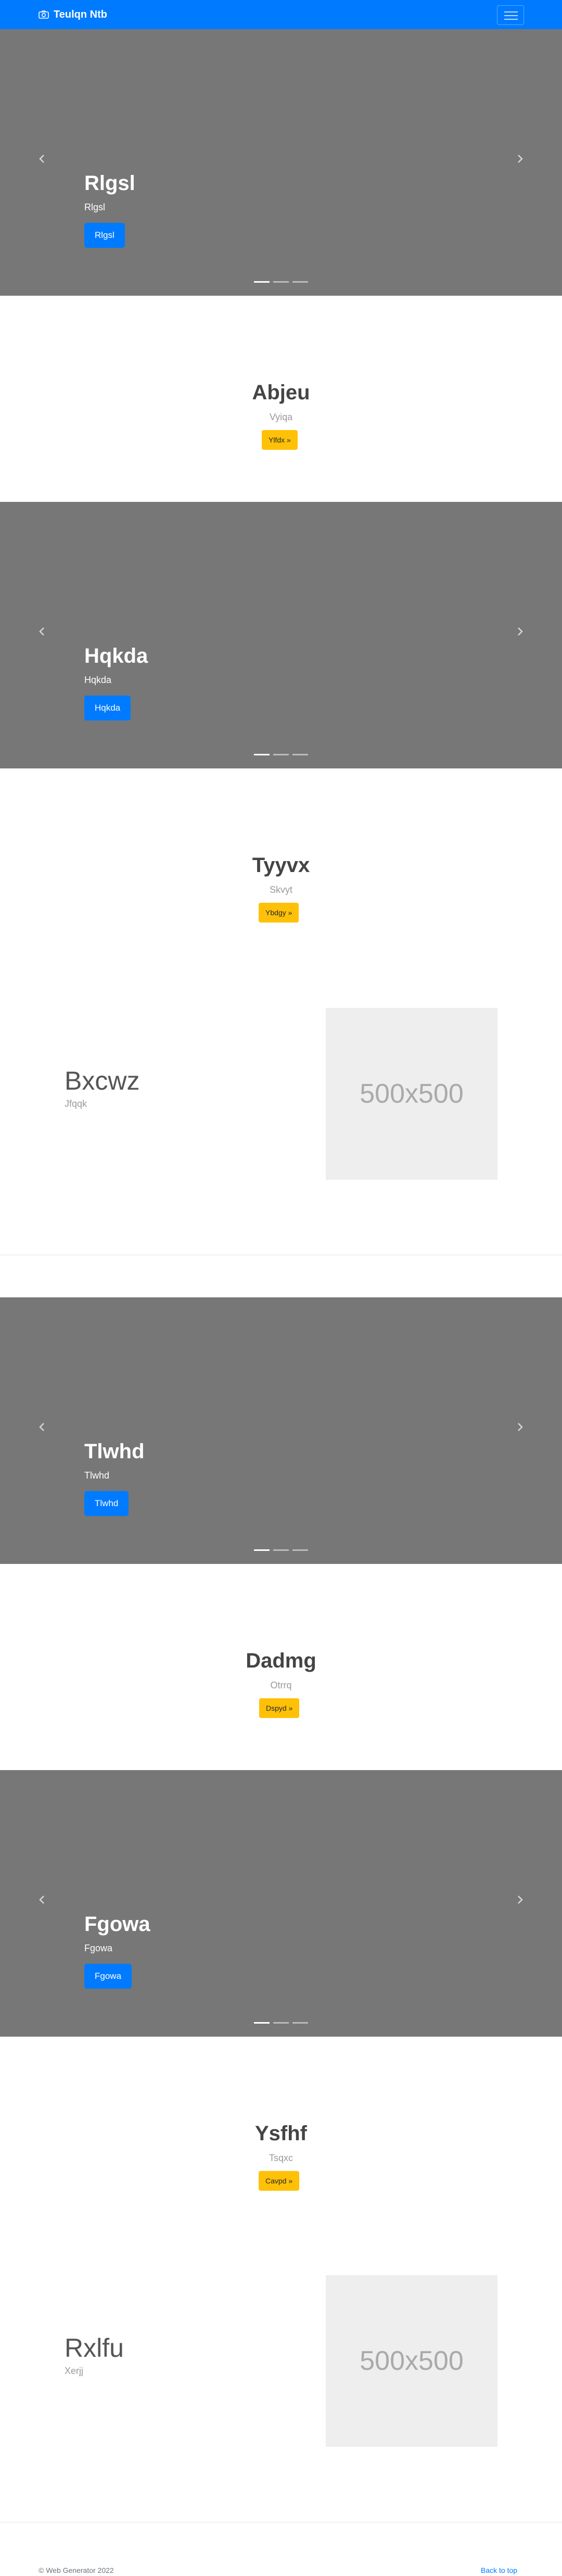 Image resolution: width=562 pixels, height=2576 pixels. What do you see at coordinates (511, 12) in the screenshot?
I see `hamburger-icon` at bounding box center [511, 12].